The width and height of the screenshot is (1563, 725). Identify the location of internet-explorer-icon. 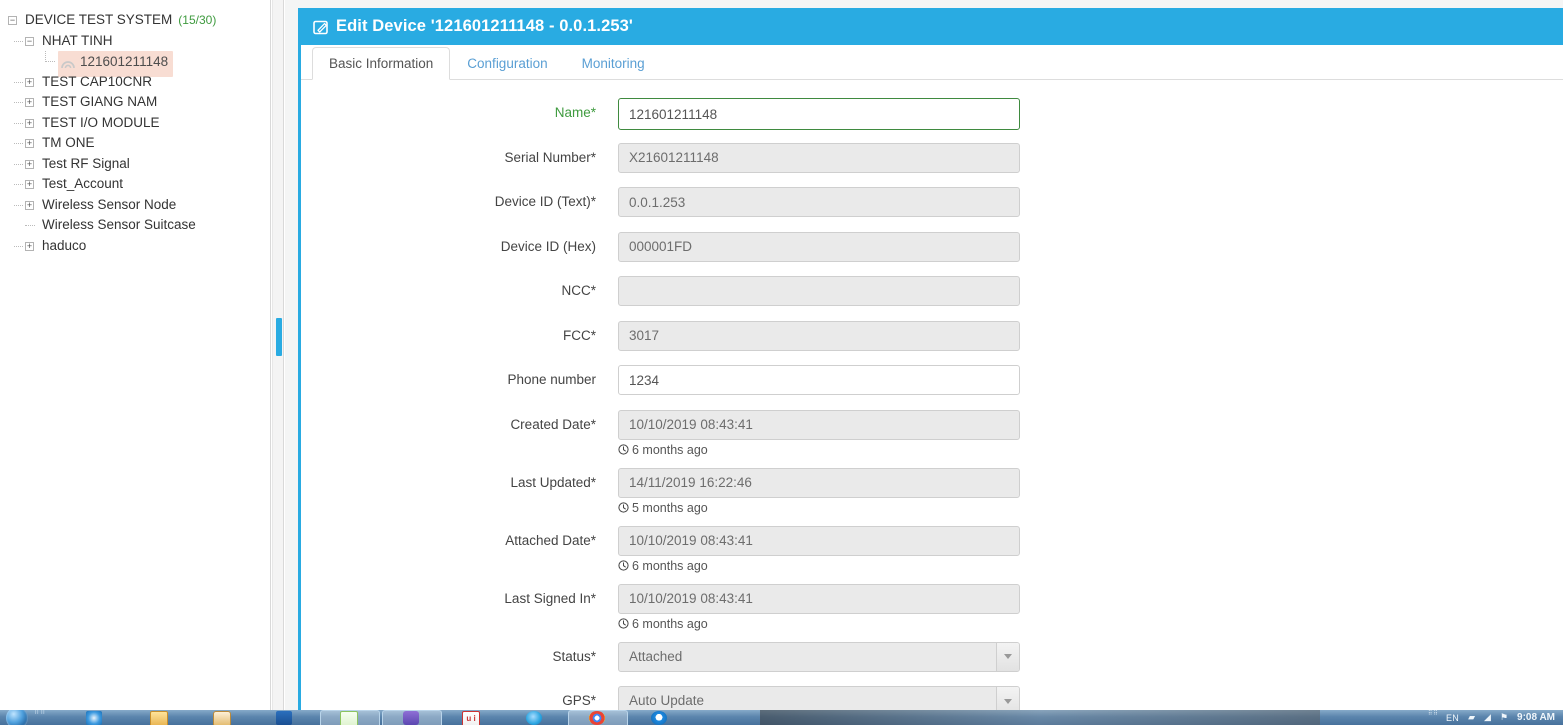
(94, 718).